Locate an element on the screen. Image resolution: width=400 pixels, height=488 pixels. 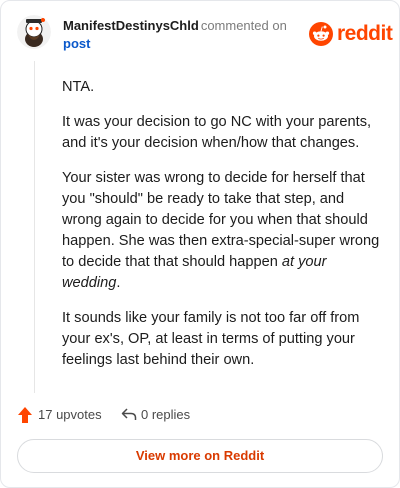
thread-line is located at coordinates (34, 227).